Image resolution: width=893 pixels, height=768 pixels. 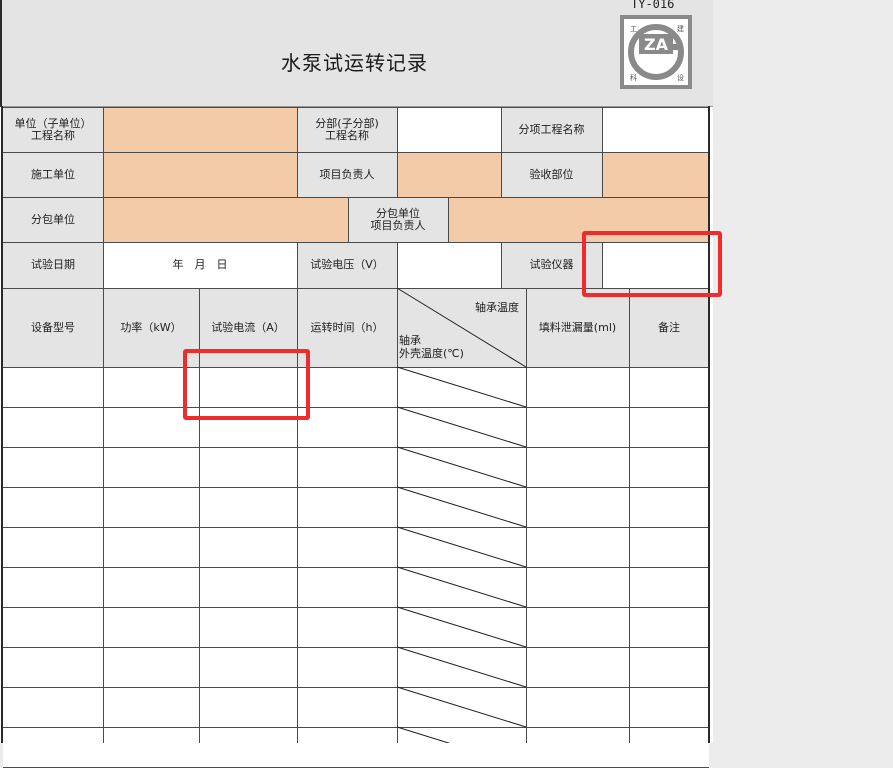 I want to click on highlight-instrument, so click(x=652, y=264).